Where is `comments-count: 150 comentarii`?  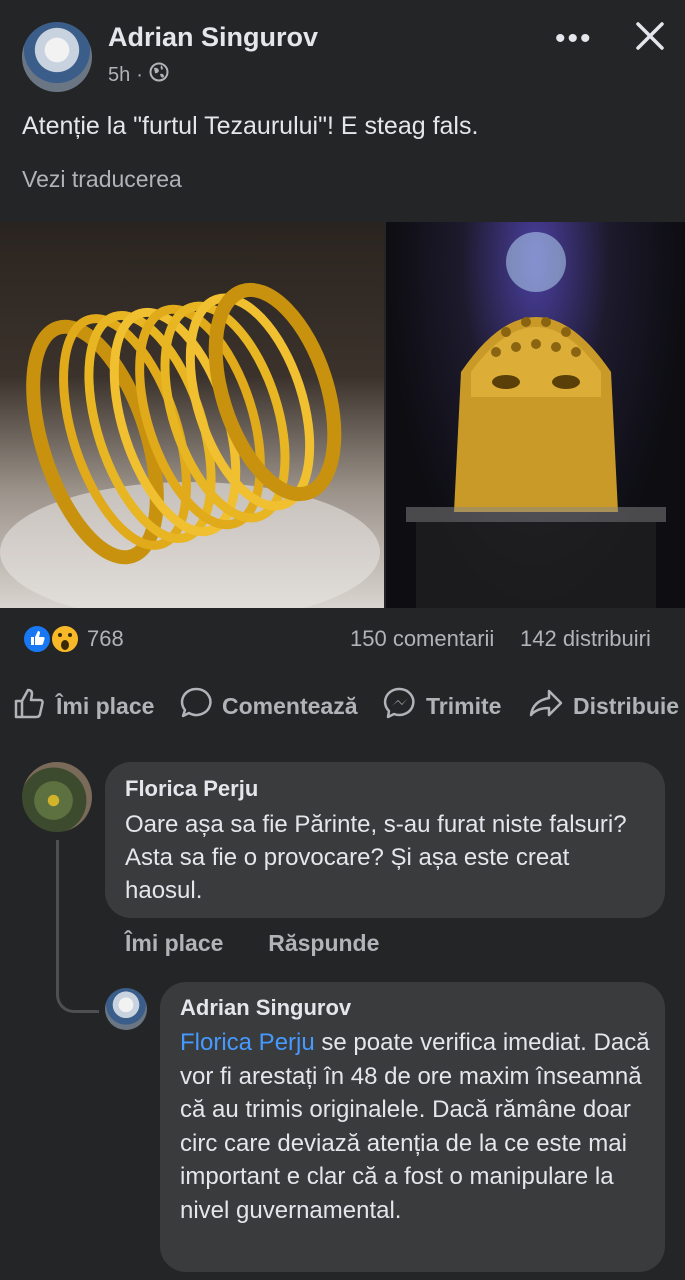
comments-count: 150 comentarii is located at coordinates (422, 639).